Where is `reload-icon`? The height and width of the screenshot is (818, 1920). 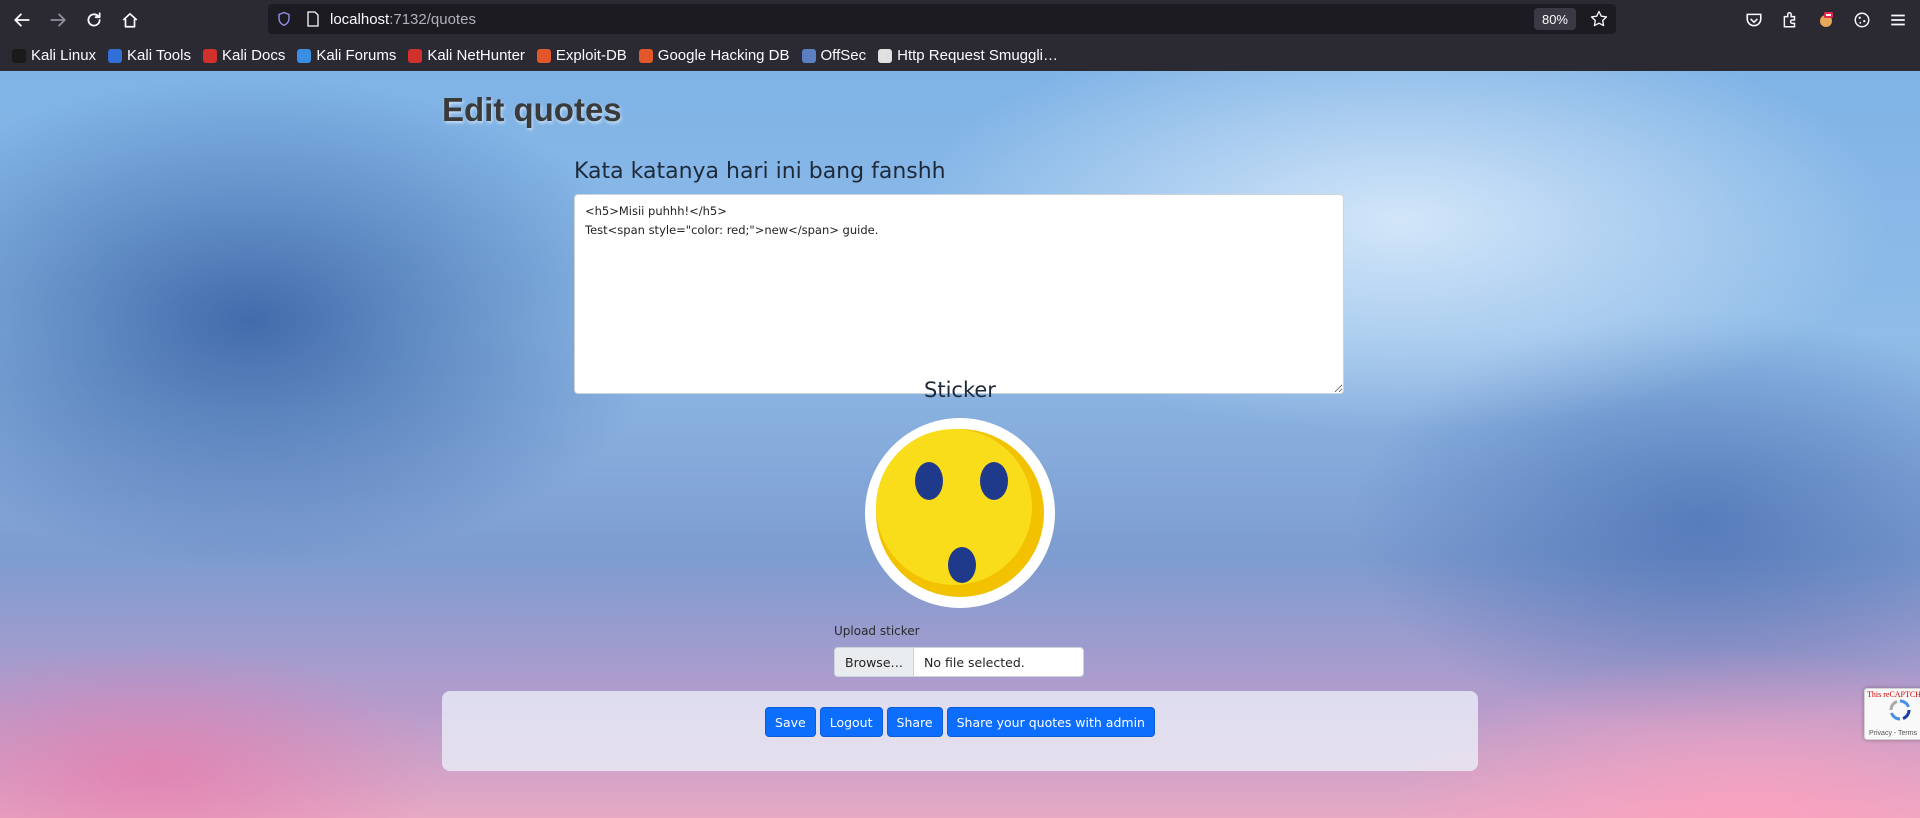 reload-icon is located at coordinates (94, 20).